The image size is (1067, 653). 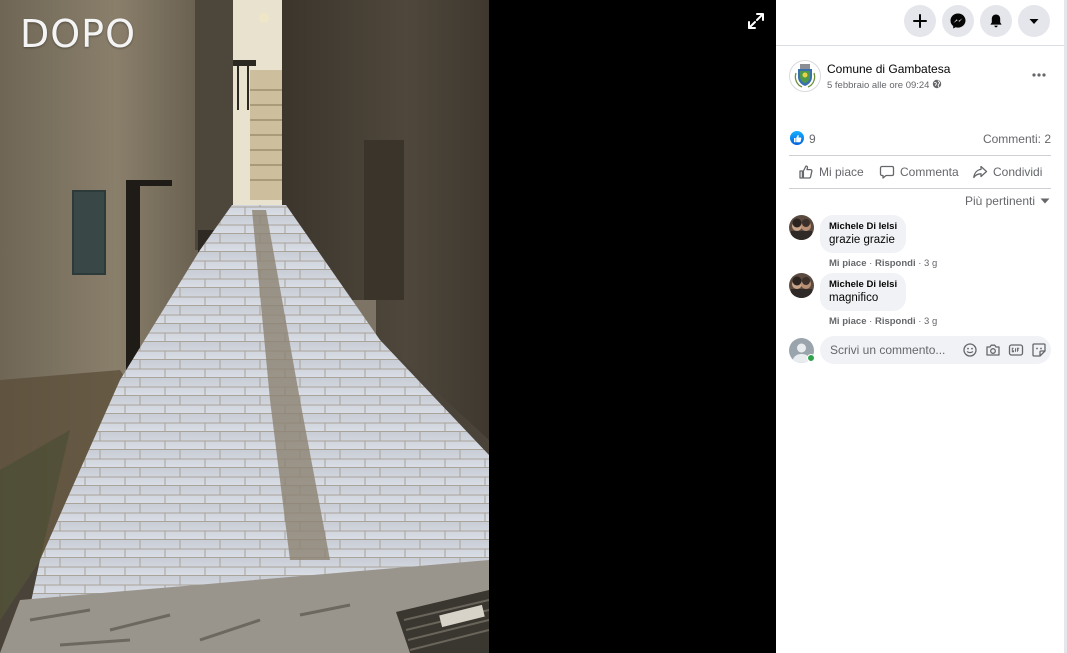 I want to click on emoji-icon, so click(x=970, y=350).